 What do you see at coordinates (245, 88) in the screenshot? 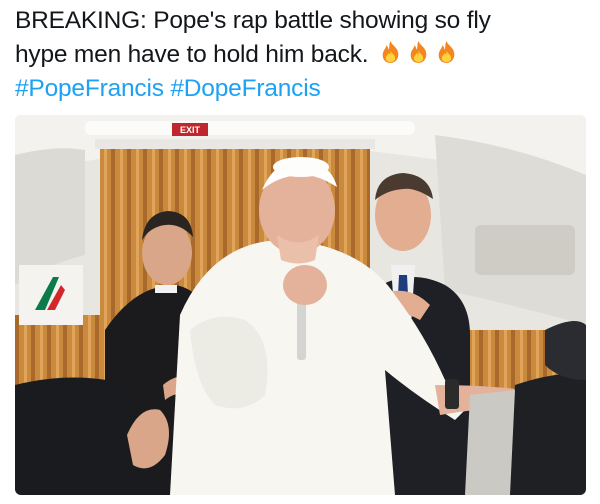
I see `hashtag-dopefrancis-link: #DopeFrancis` at bounding box center [245, 88].